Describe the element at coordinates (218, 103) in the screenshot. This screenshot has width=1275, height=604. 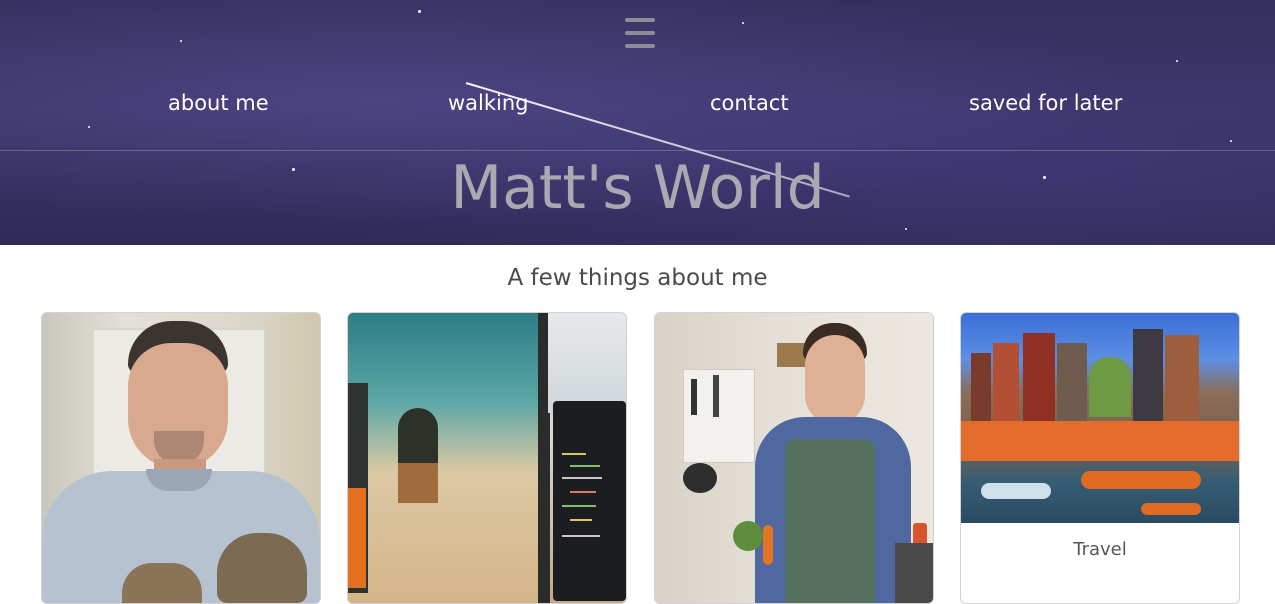
I see `nav-link-about-me: about me` at that location.